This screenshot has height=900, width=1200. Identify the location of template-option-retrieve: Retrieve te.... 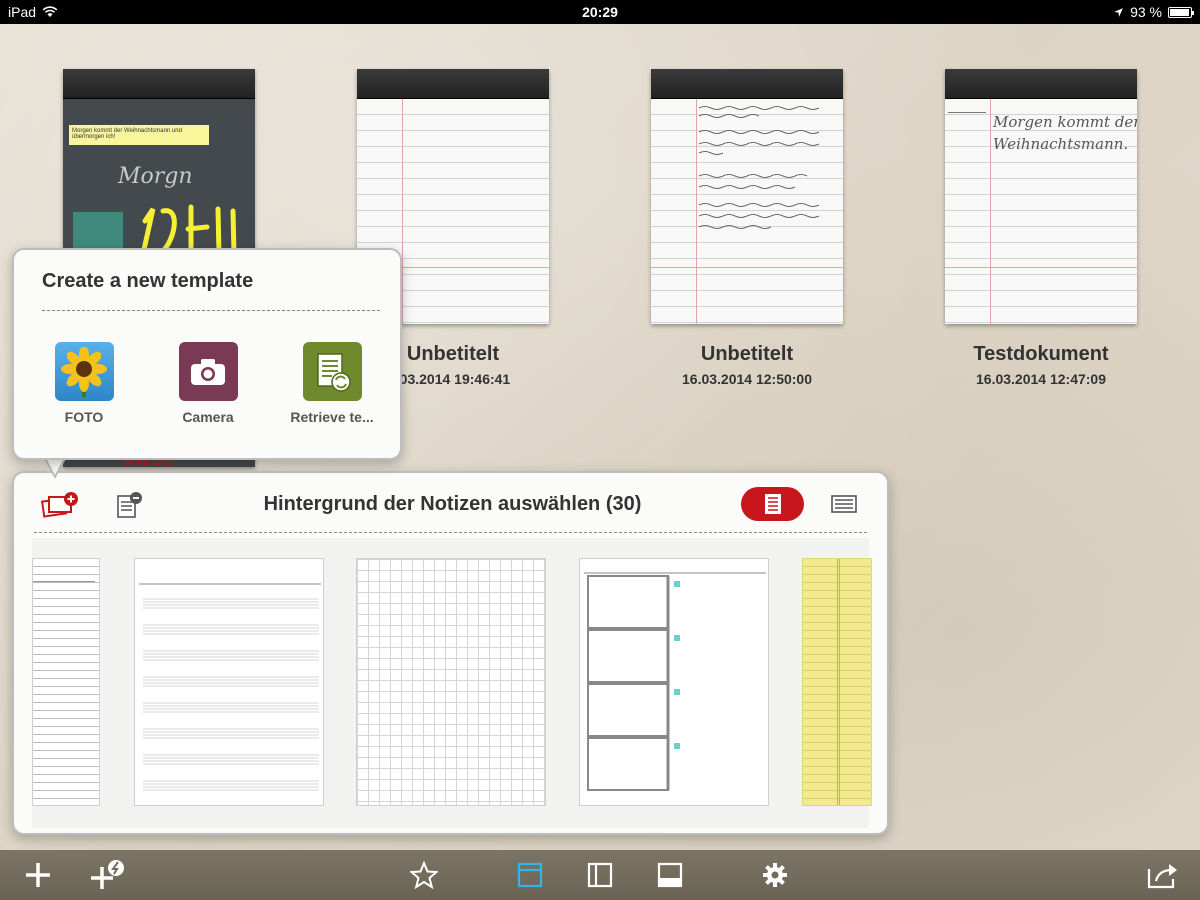
(332, 383).